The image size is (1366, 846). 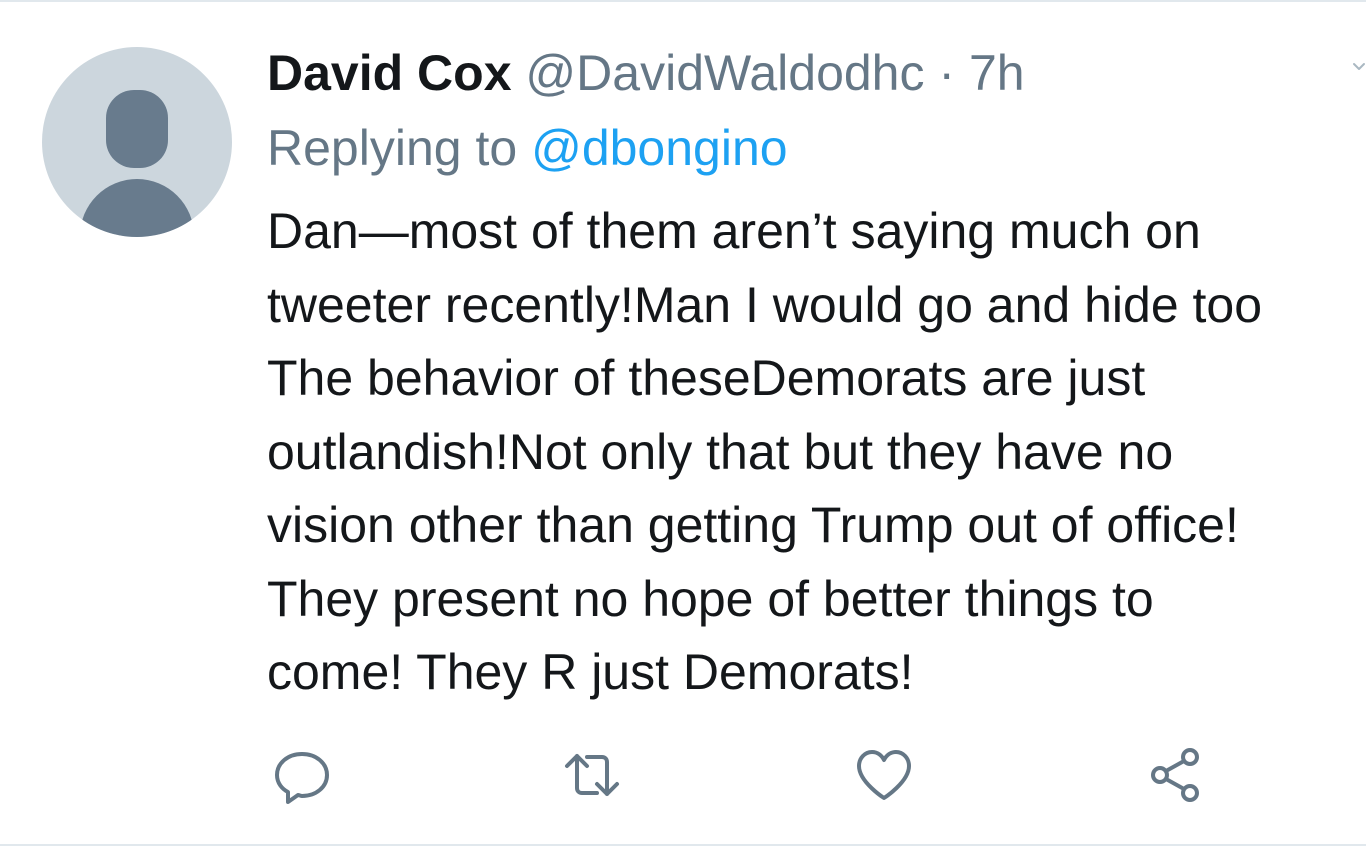 I want to click on share-button, so click(x=1176, y=775).